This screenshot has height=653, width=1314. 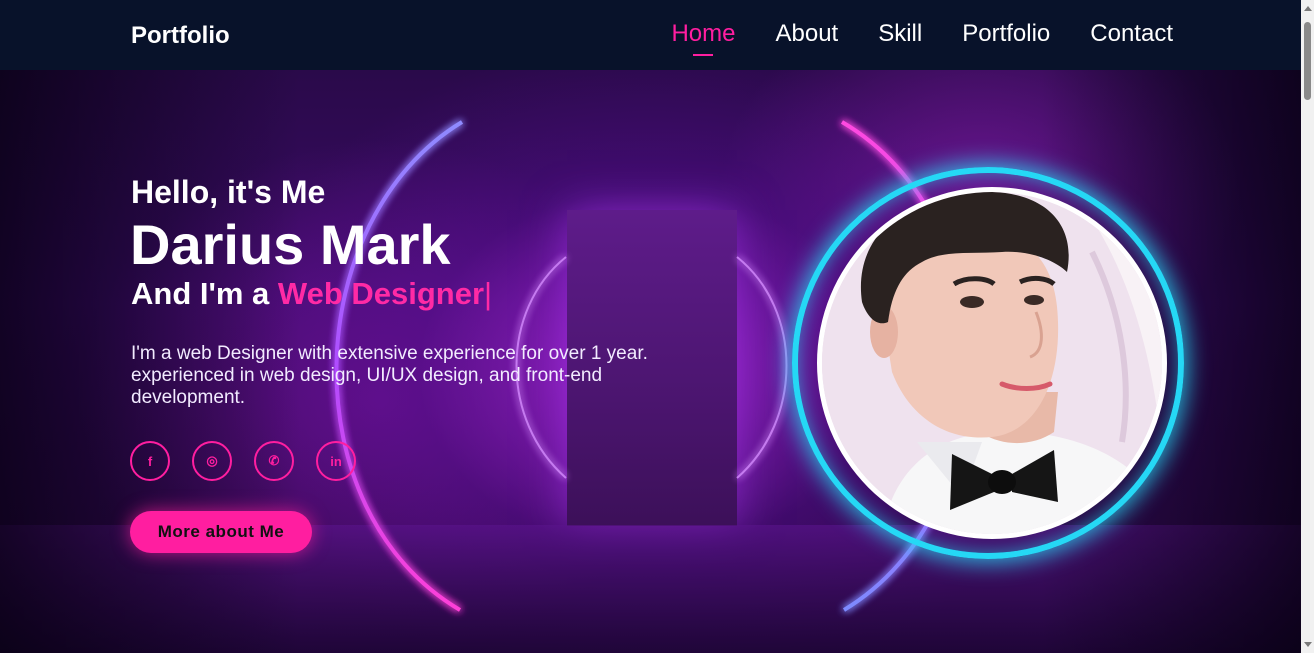 What do you see at coordinates (1006, 34) in the screenshot?
I see `nav-portfolio: Portfolio` at bounding box center [1006, 34].